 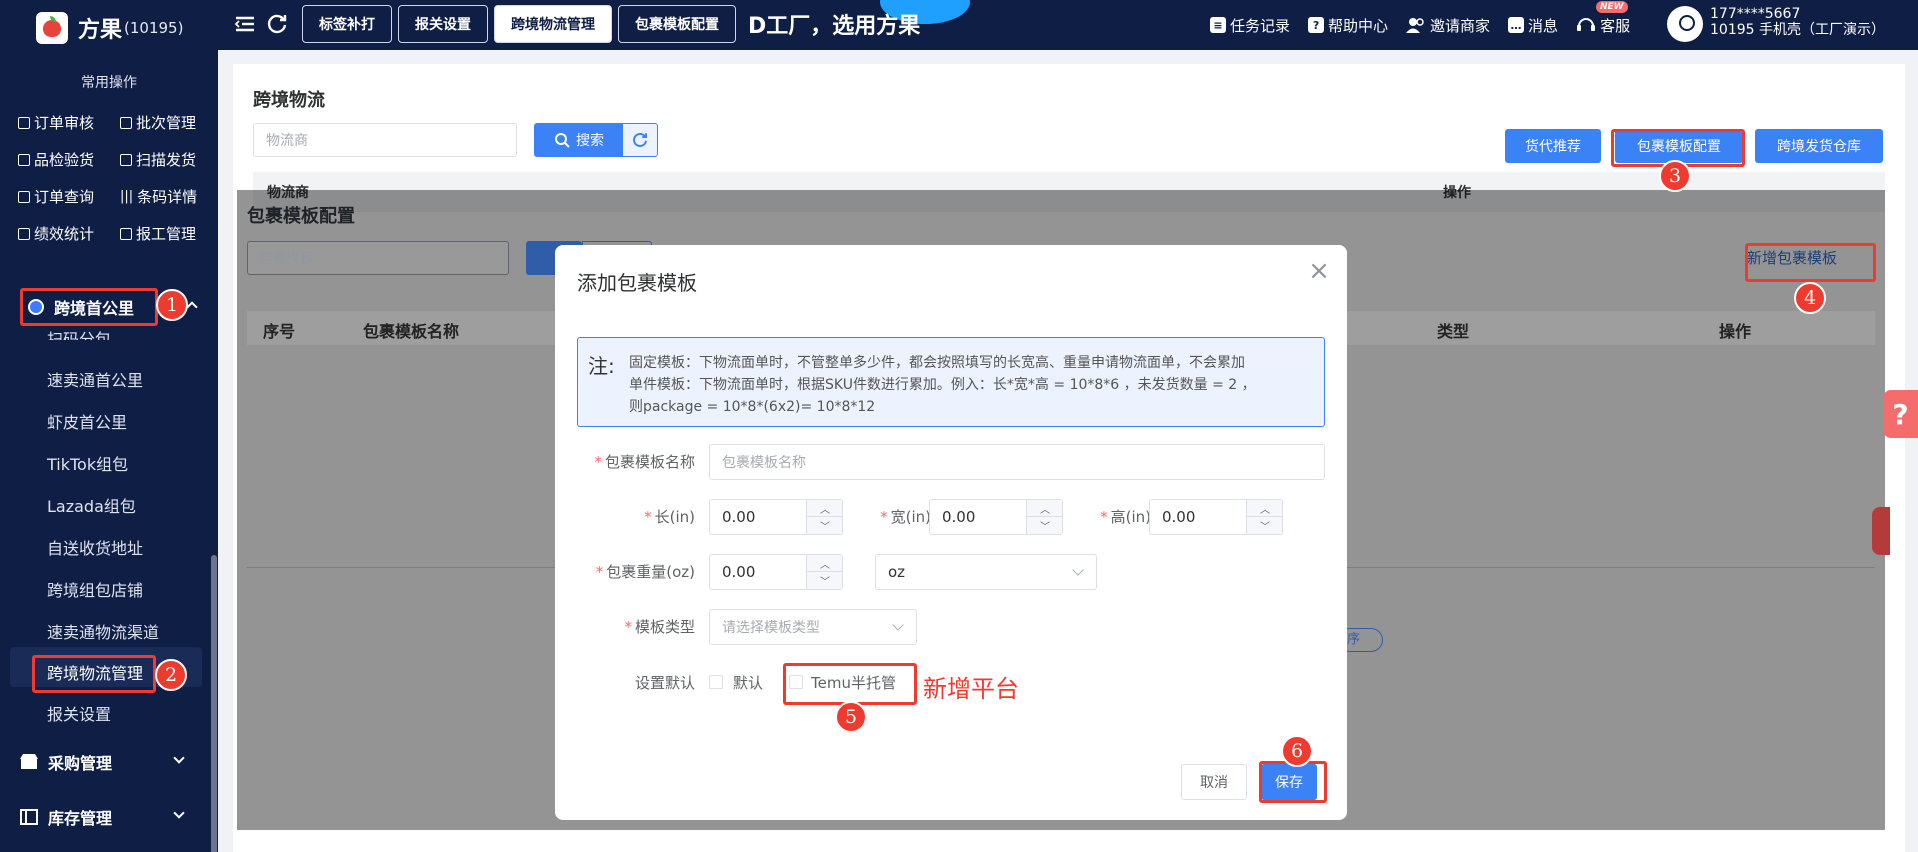 What do you see at coordinates (1685, 24) in the screenshot?
I see `user-avatar` at bounding box center [1685, 24].